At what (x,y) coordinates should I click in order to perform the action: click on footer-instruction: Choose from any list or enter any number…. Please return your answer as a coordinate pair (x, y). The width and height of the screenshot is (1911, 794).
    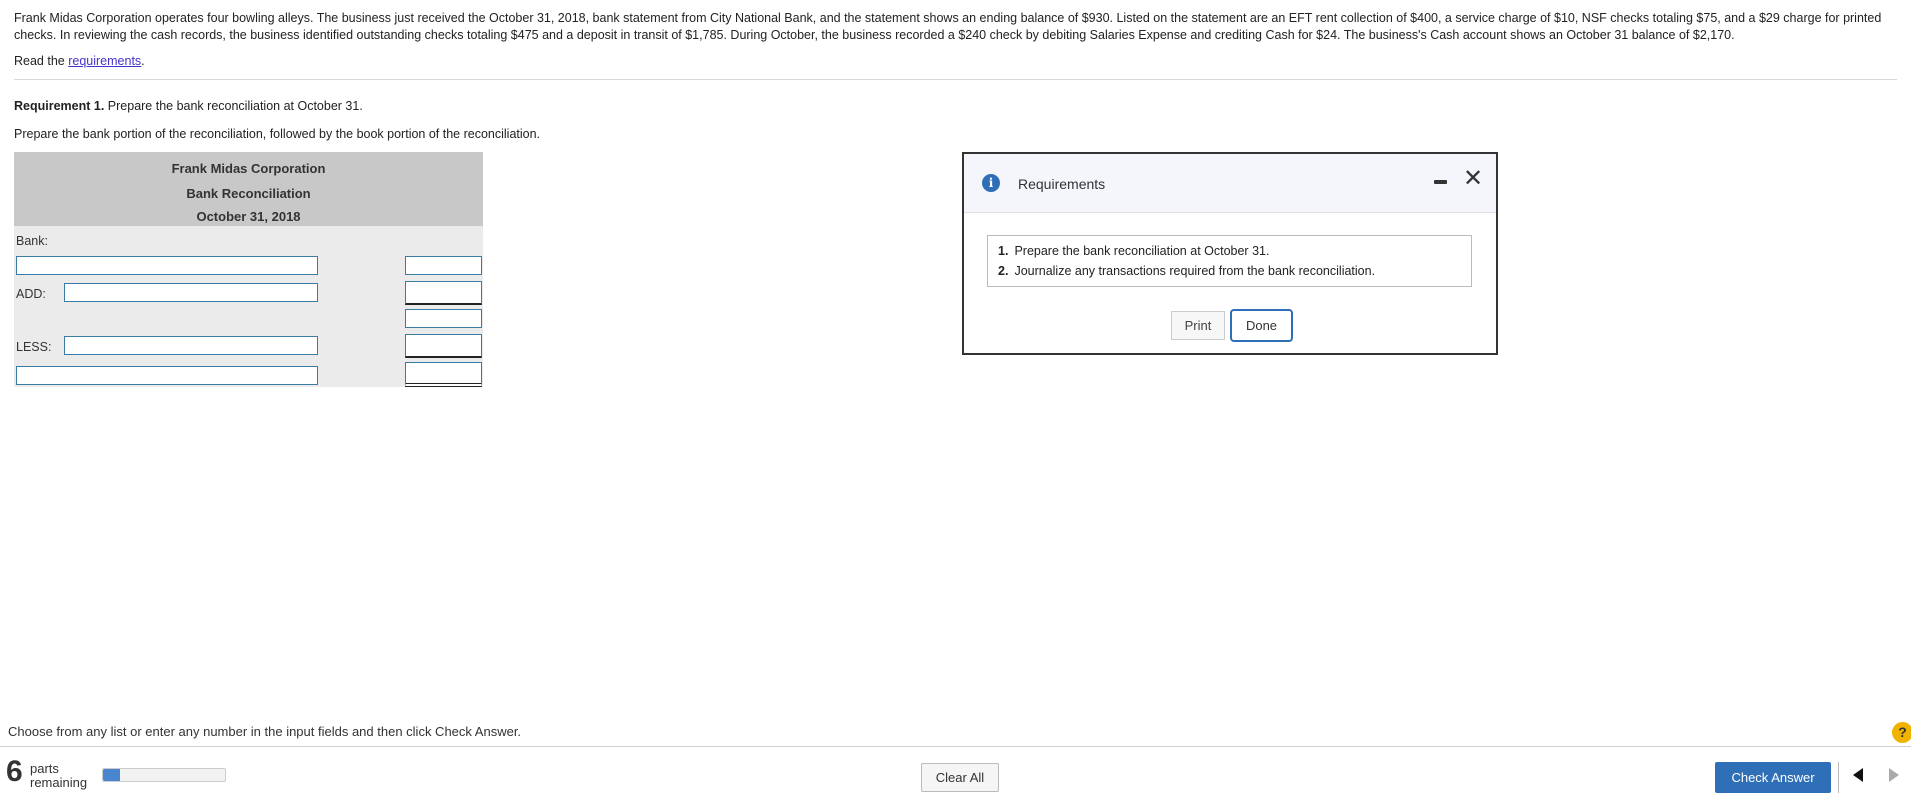
    Looking at the image, I should click on (265, 731).